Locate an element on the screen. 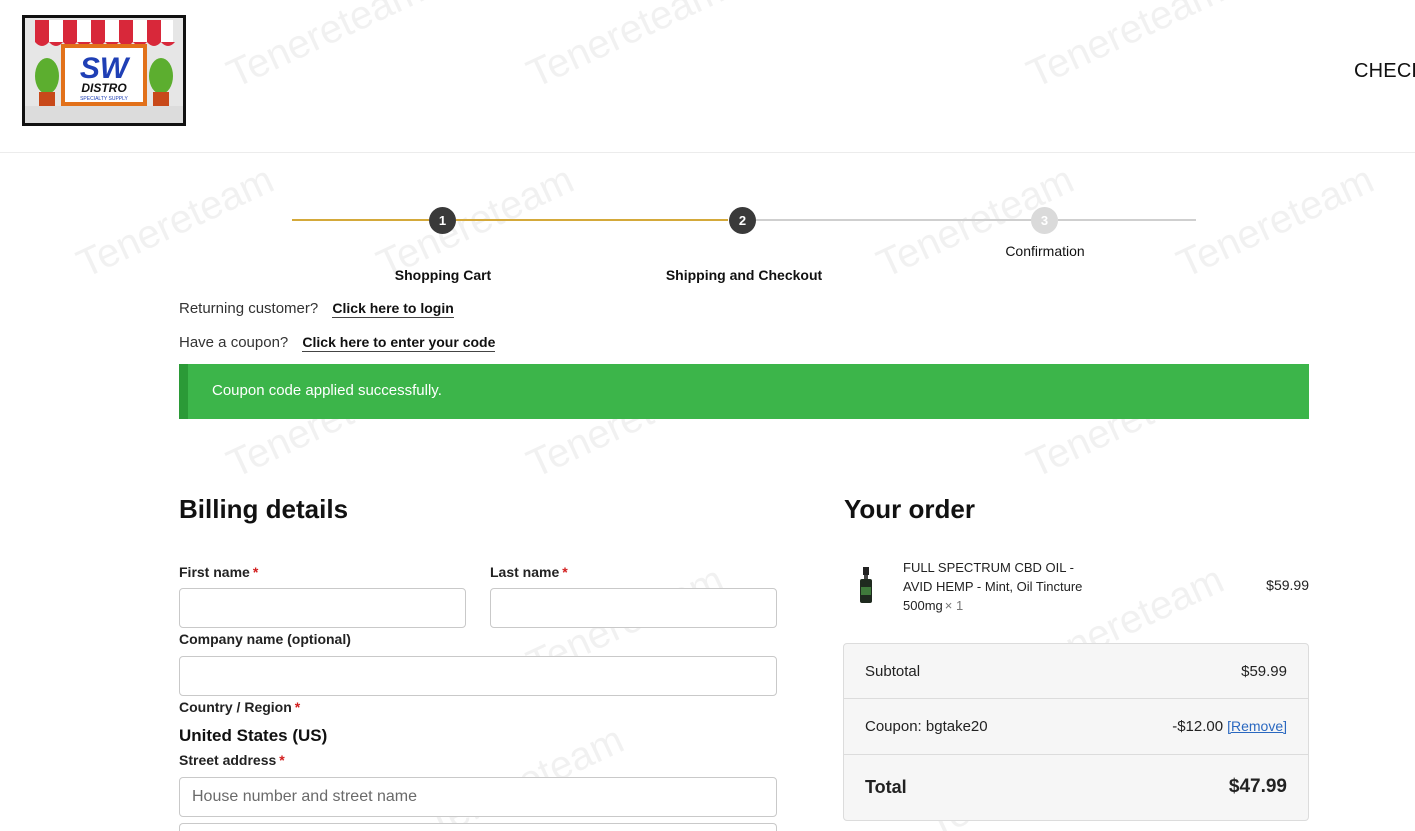 This screenshot has width=1415, height=831. remove-coupon-link: [Remove] is located at coordinates (1257, 726).